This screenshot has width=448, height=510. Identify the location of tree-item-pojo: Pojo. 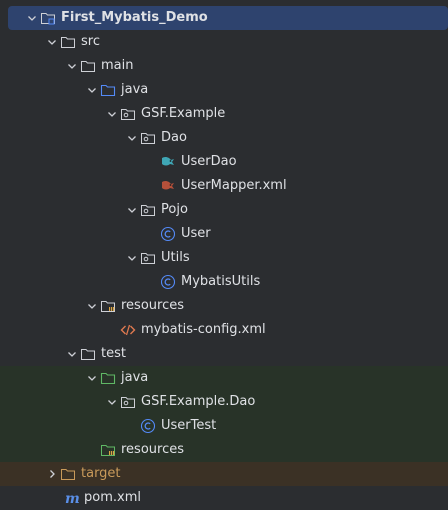
(224, 210).